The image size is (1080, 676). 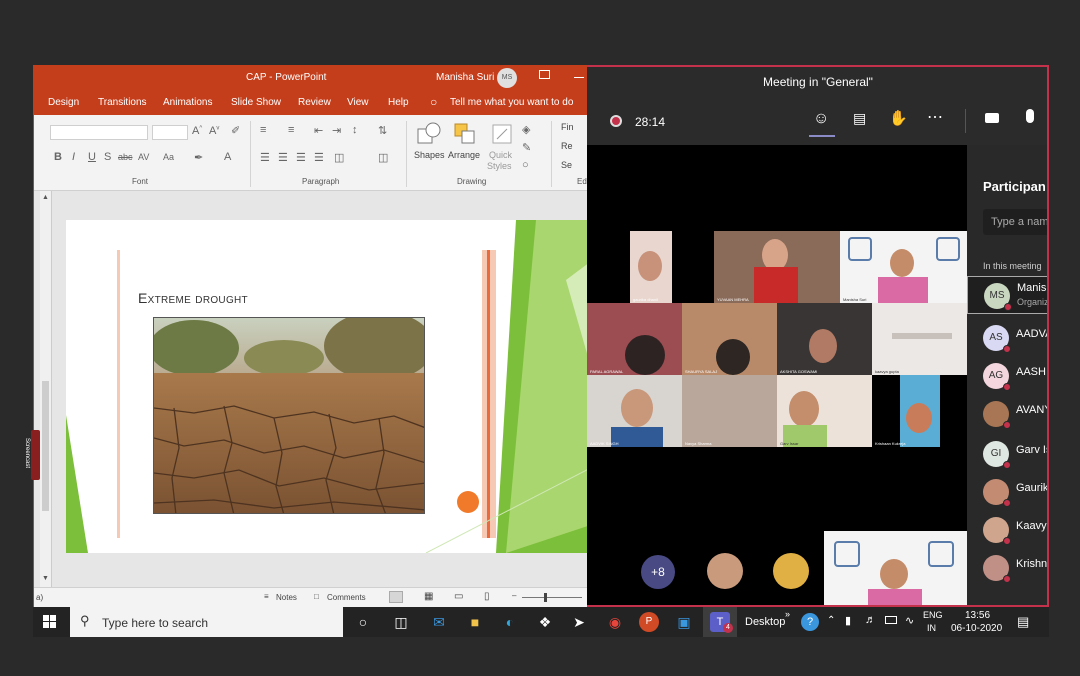 I want to click on task-view-icon: ◫, so click(x=401, y=622).